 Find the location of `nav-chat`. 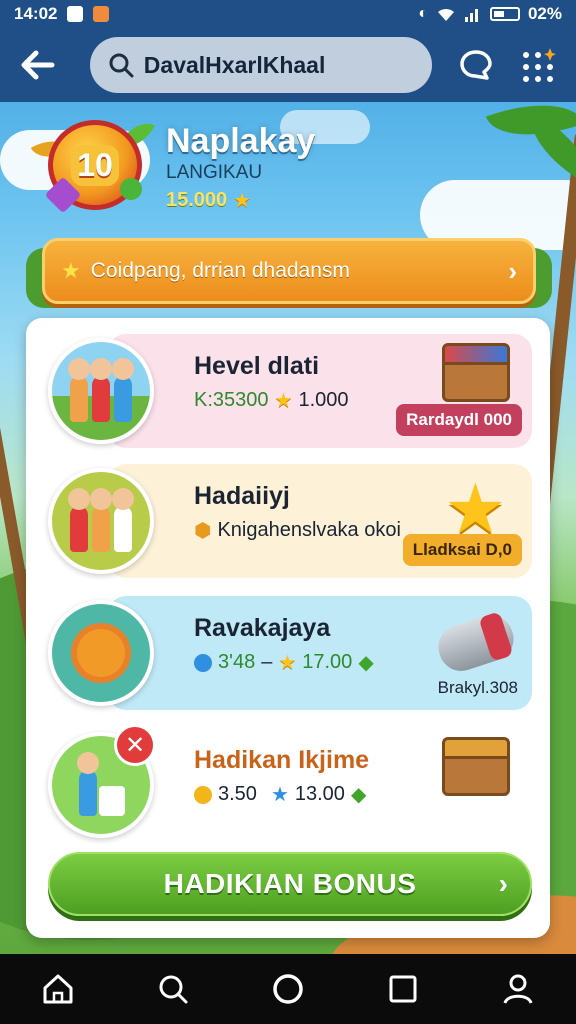

nav-chat is located at coordinates (173, 989).